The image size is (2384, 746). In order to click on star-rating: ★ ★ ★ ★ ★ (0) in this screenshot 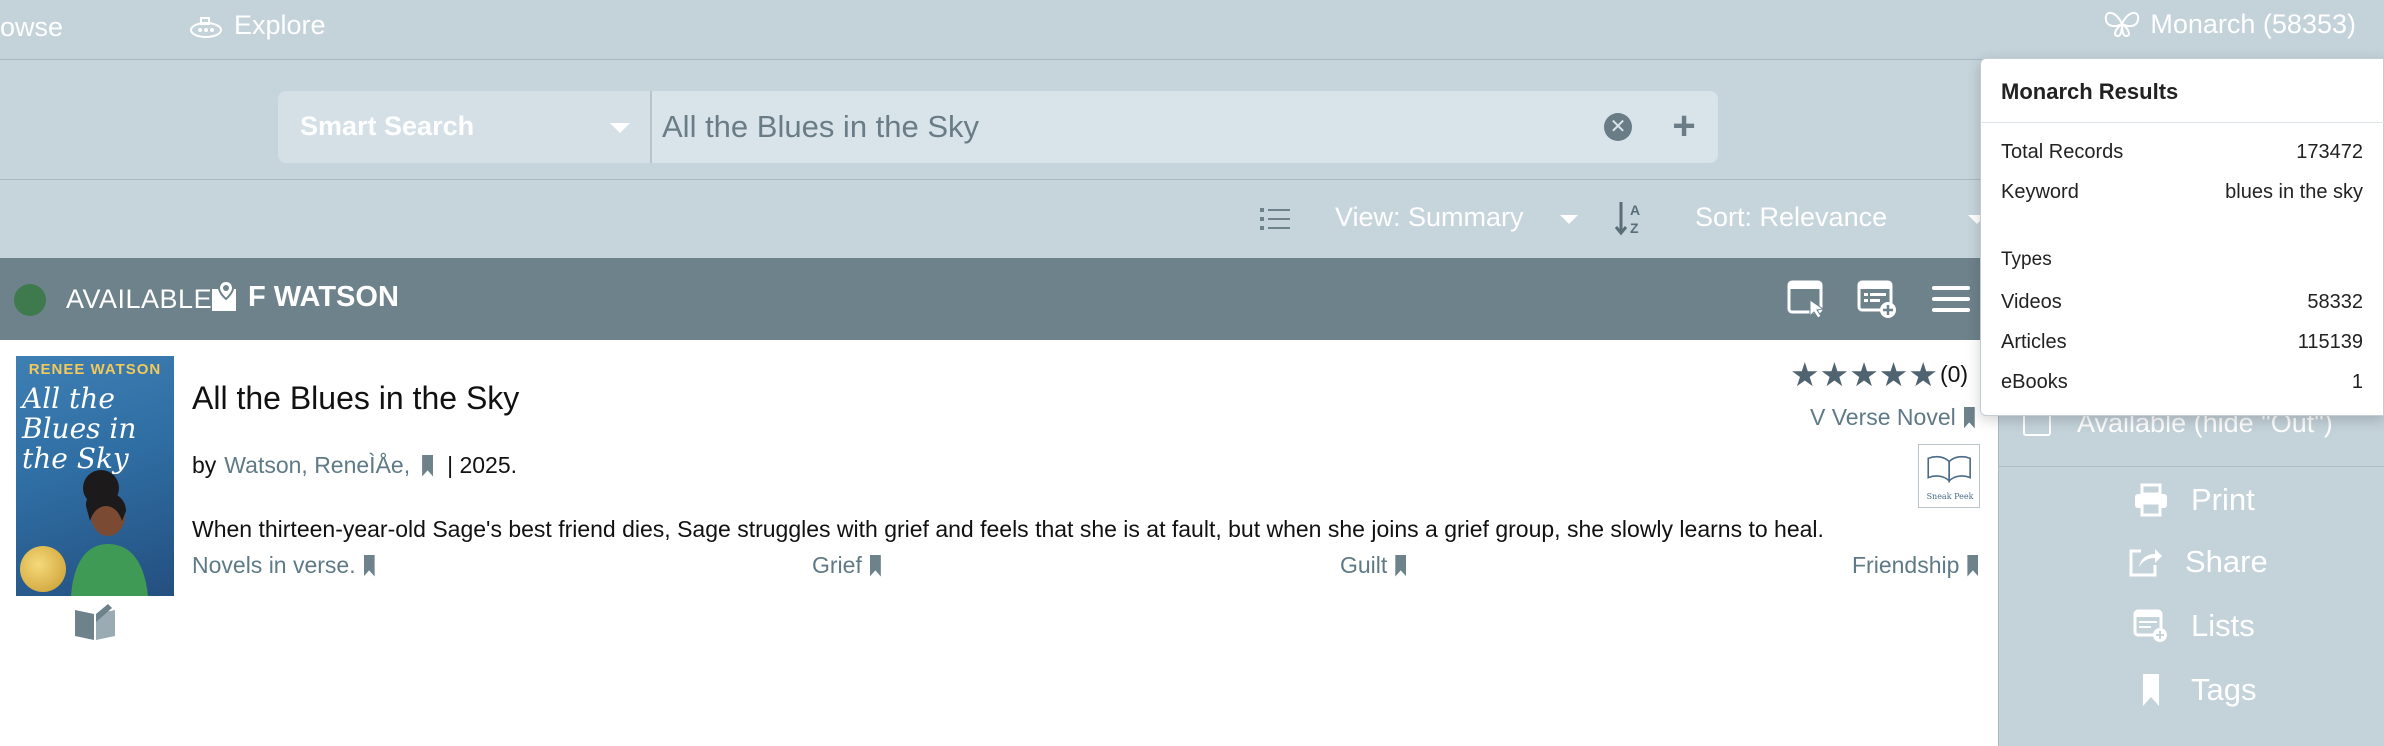, I will do `click(1879, 374)`.